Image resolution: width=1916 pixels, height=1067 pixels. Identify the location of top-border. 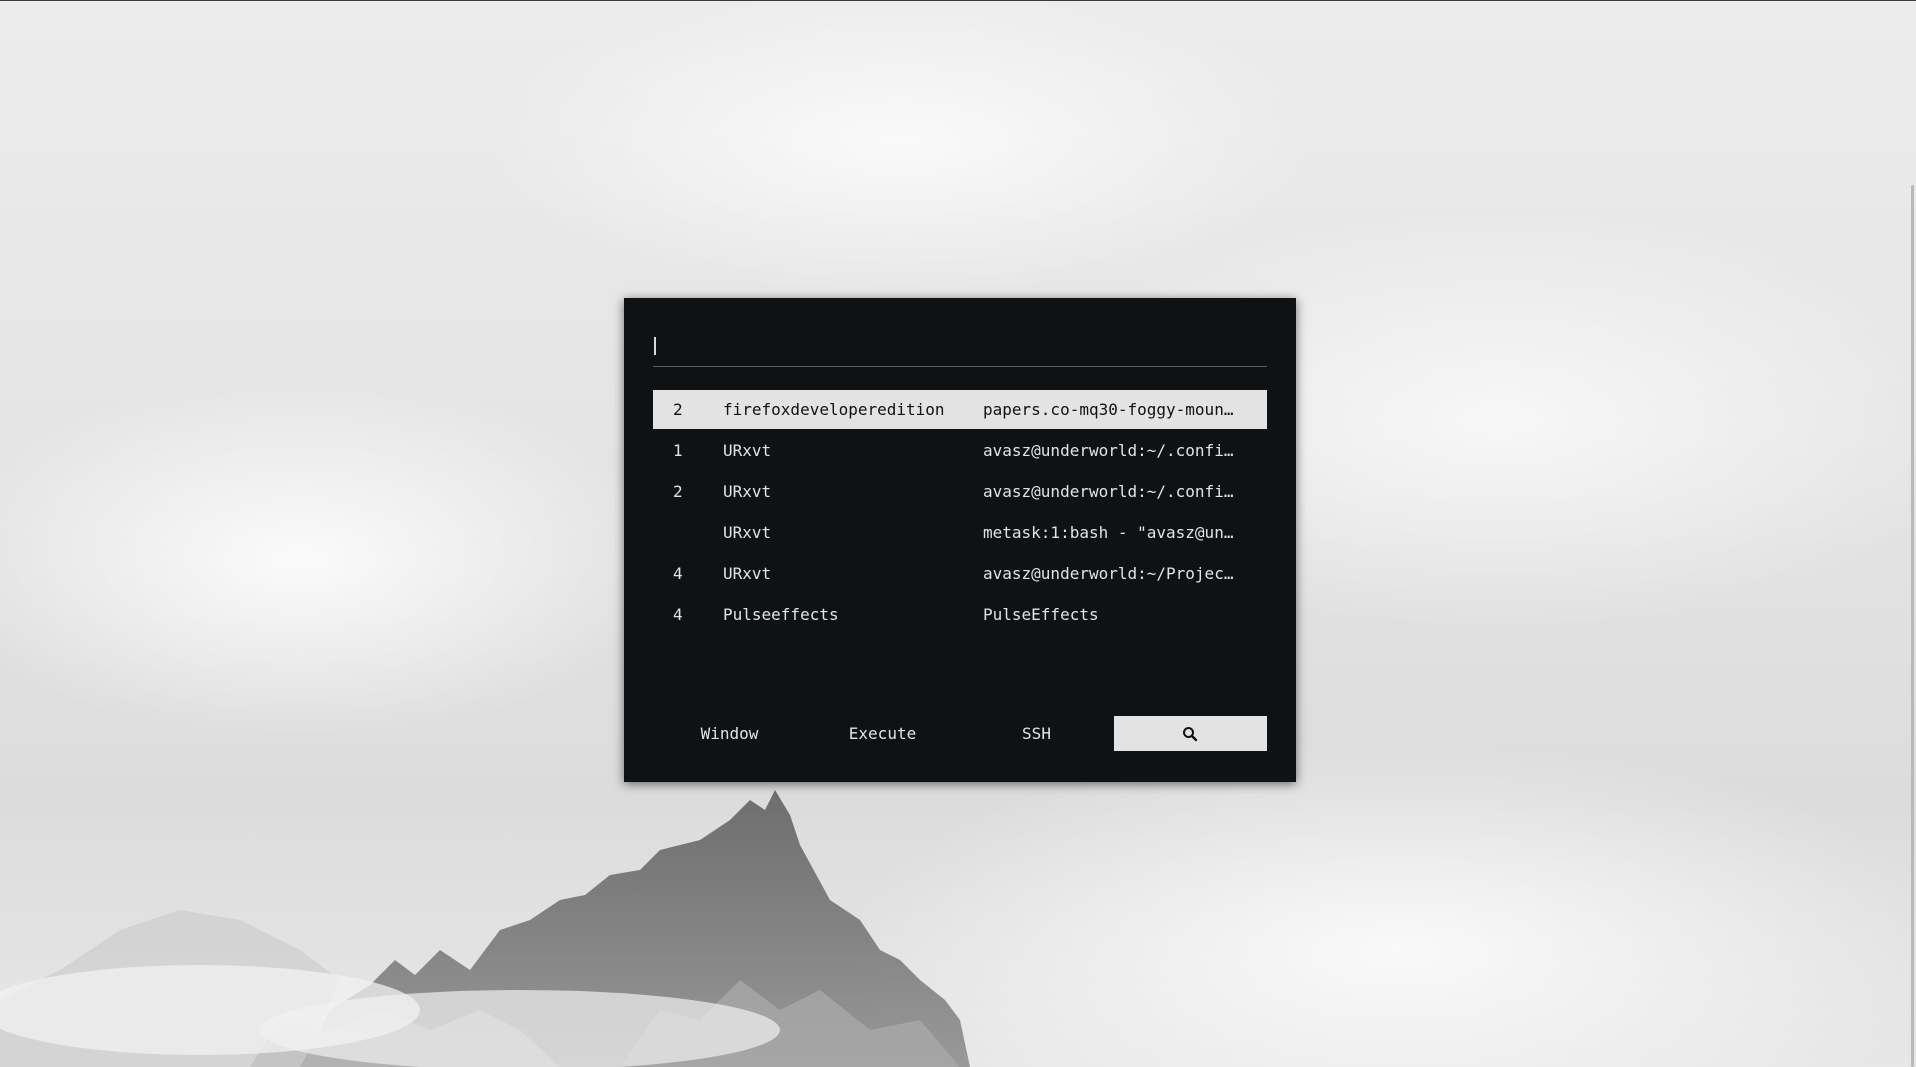
(958, 0).